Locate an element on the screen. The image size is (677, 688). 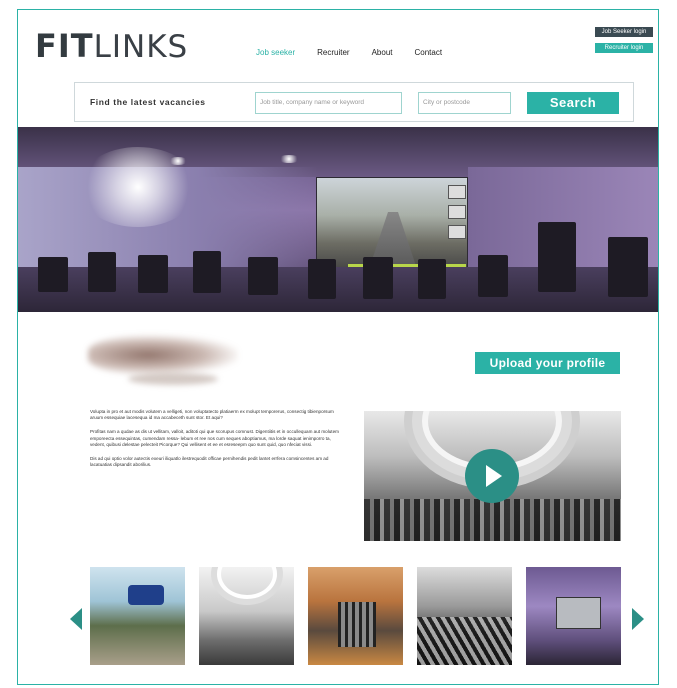
recruiter-login-button: Recruiter login is located at coordinates (624, 48).